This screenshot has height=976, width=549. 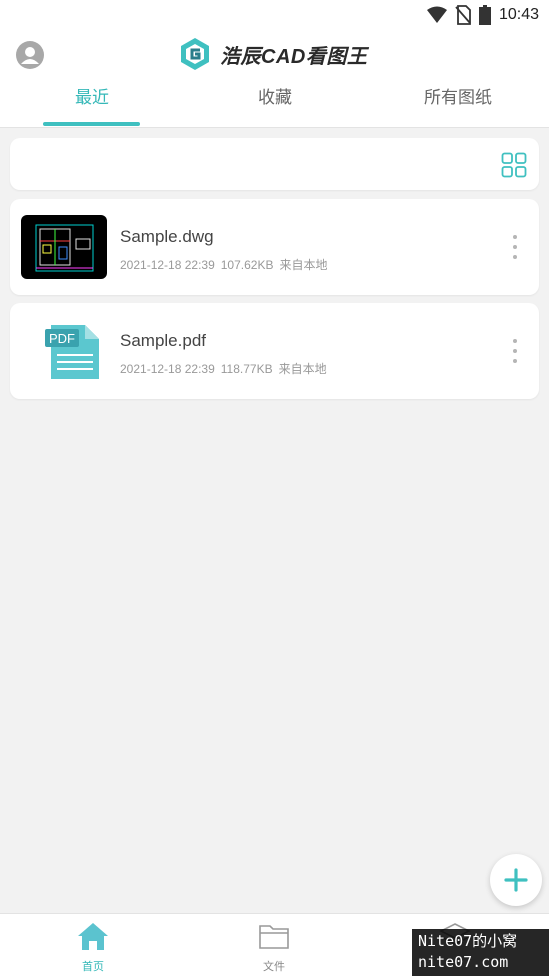 I want to click on pdf-thumbnail: PDF, so click(x=64, y=351).